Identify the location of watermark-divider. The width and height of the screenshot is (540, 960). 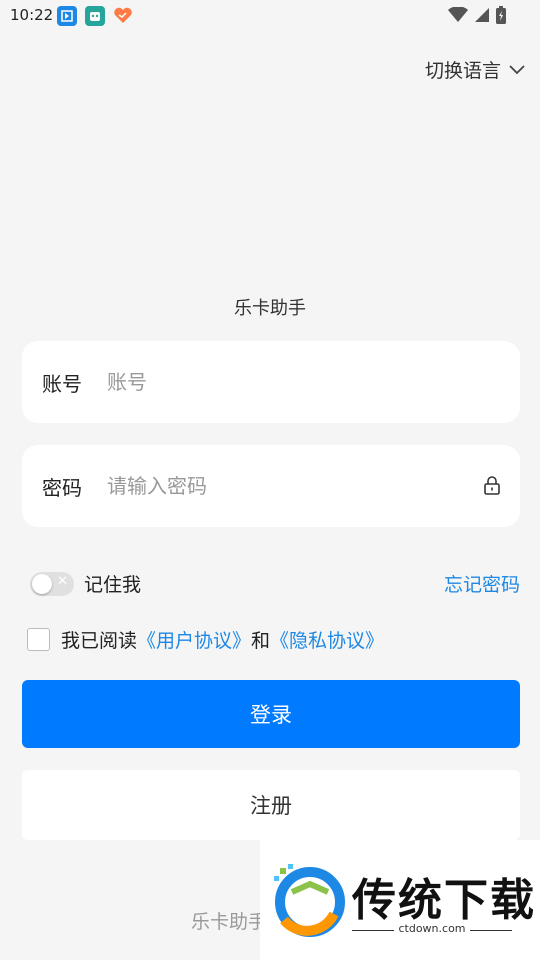
(491, 930).